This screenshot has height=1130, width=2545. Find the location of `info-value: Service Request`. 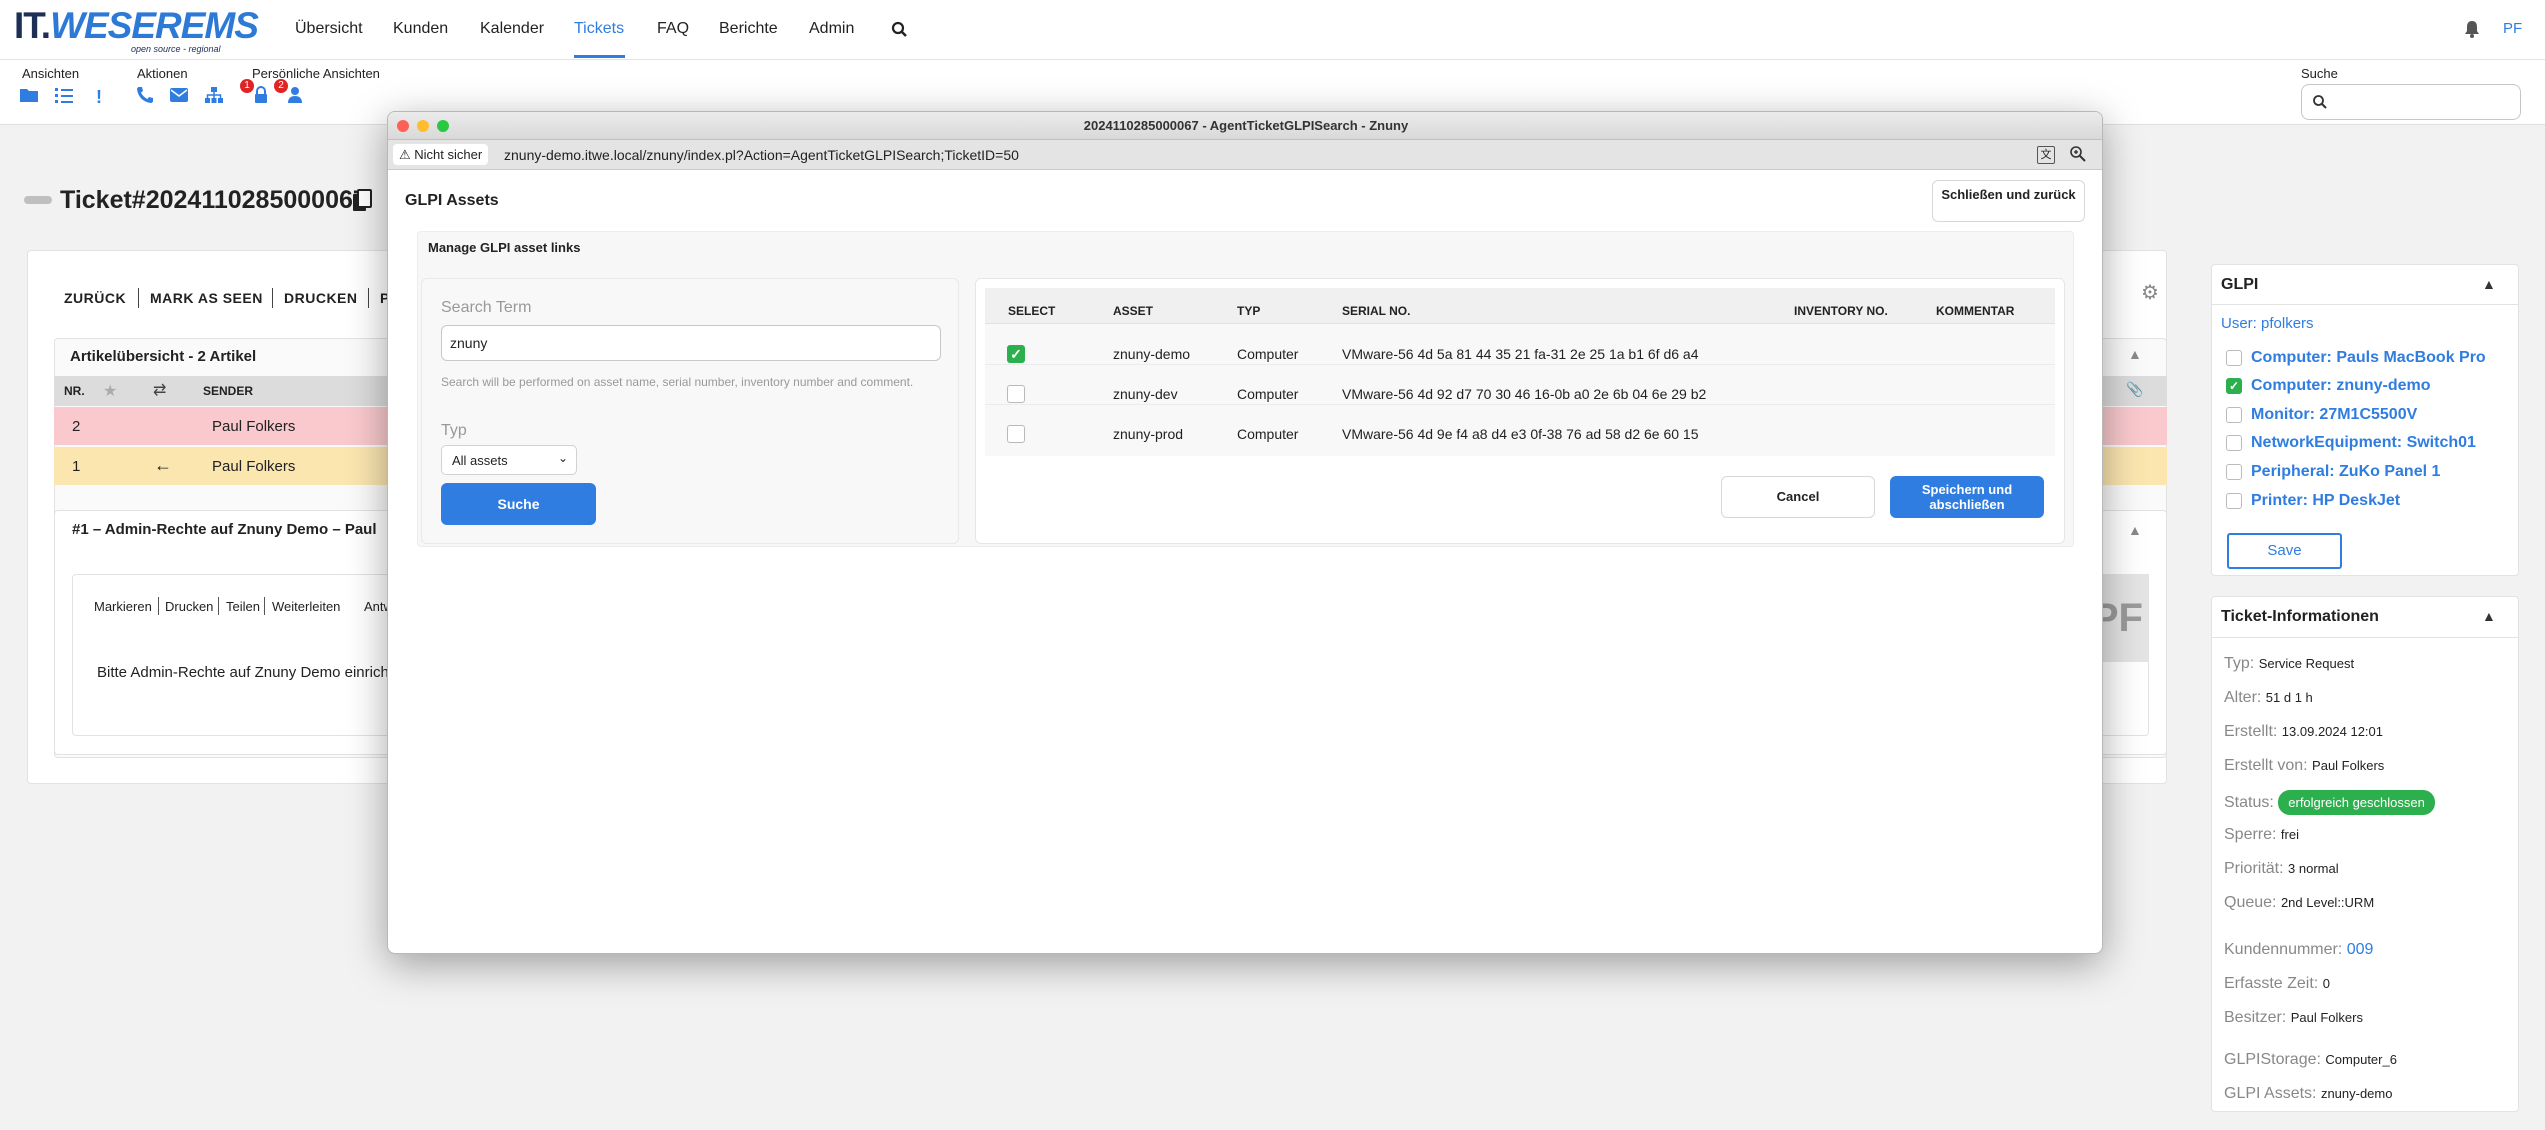

info-value: Service Request is located at coordinates (2306, 663).